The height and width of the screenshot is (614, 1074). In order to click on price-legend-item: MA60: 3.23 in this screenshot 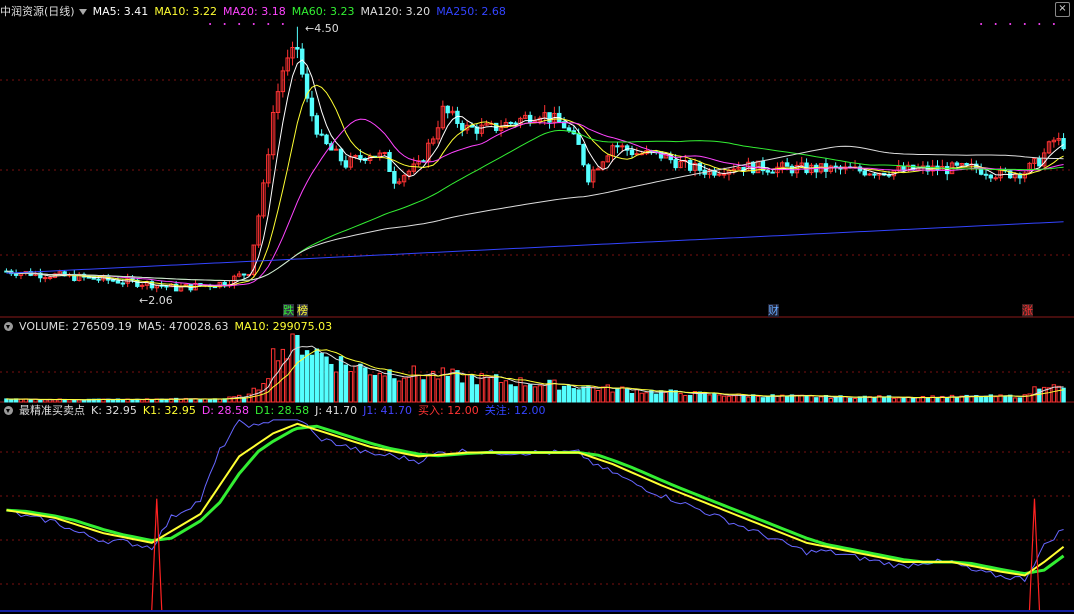, I will do `click(323, 11)`.